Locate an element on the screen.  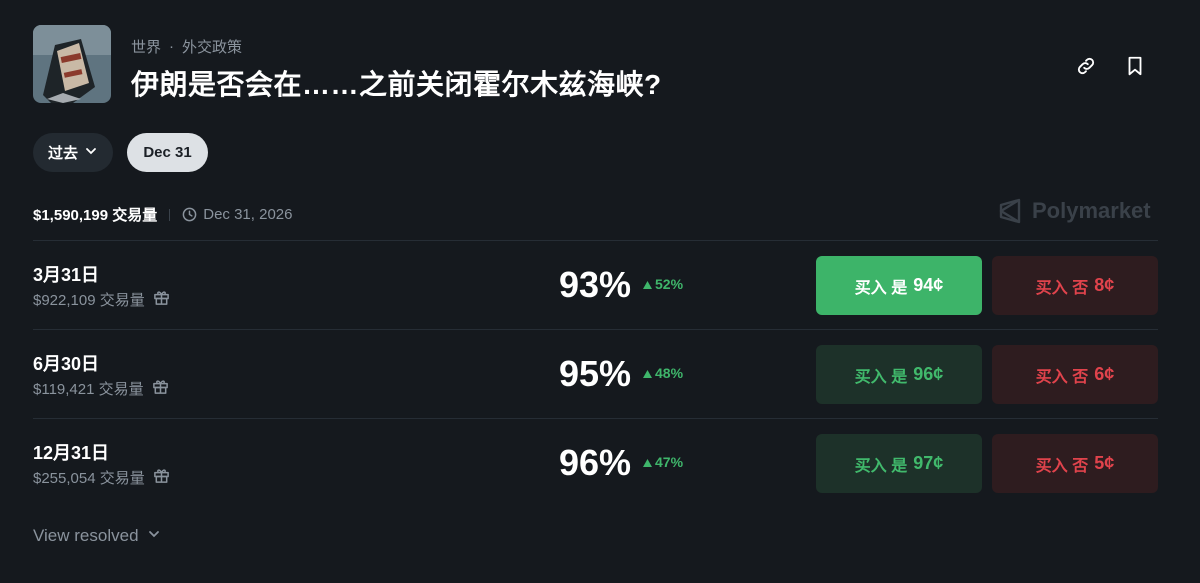
buy-no-price: 5¢ is located at coordinates (1104, 463).